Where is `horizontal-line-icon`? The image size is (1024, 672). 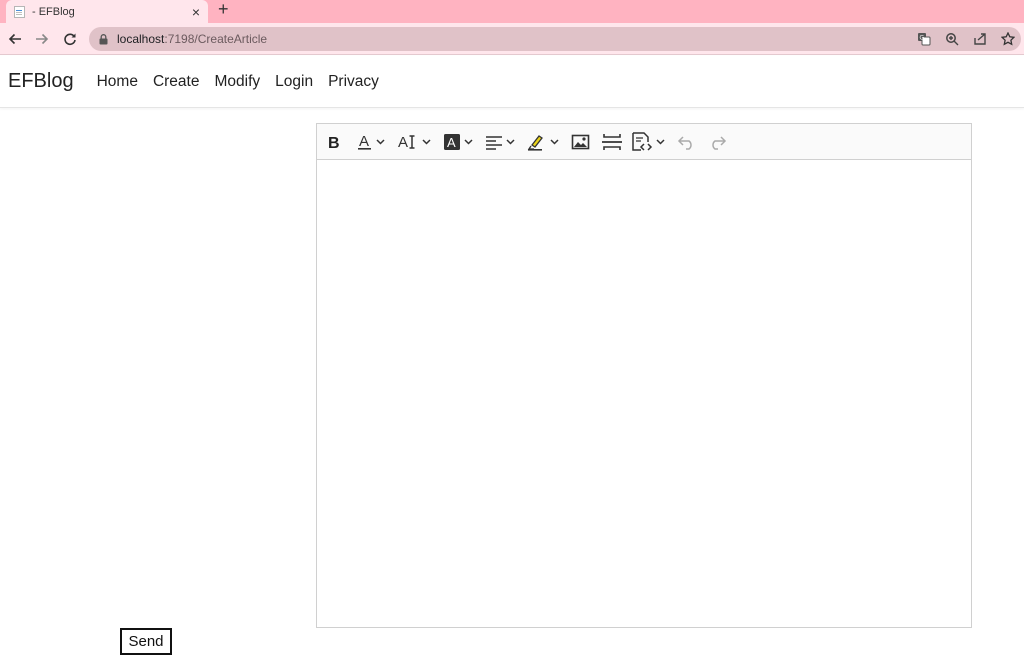 horizontal-line-icon is located at coordinates (612, 141).